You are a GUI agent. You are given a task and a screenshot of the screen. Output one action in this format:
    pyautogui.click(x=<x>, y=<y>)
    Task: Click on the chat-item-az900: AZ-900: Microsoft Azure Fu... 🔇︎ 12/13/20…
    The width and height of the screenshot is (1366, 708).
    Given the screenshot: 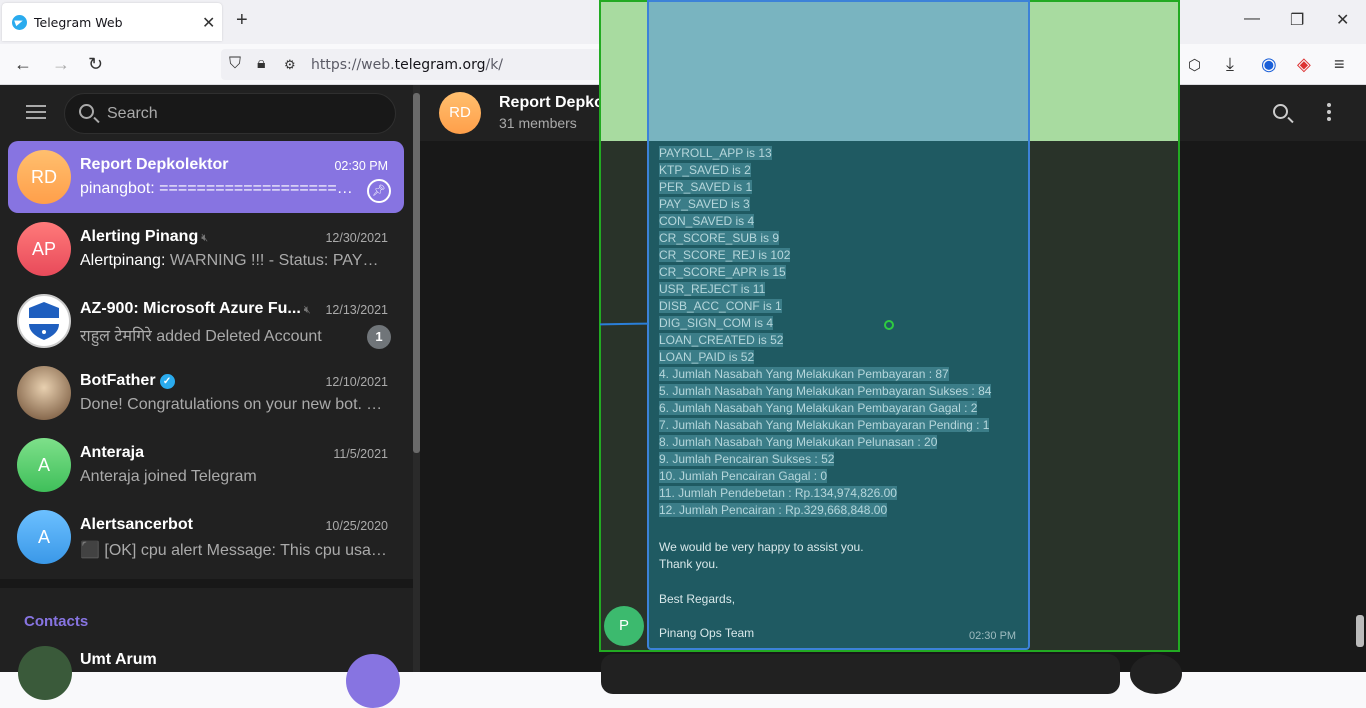 What is the action you would take?
    pyautogui.click(x=206, y=321)
    